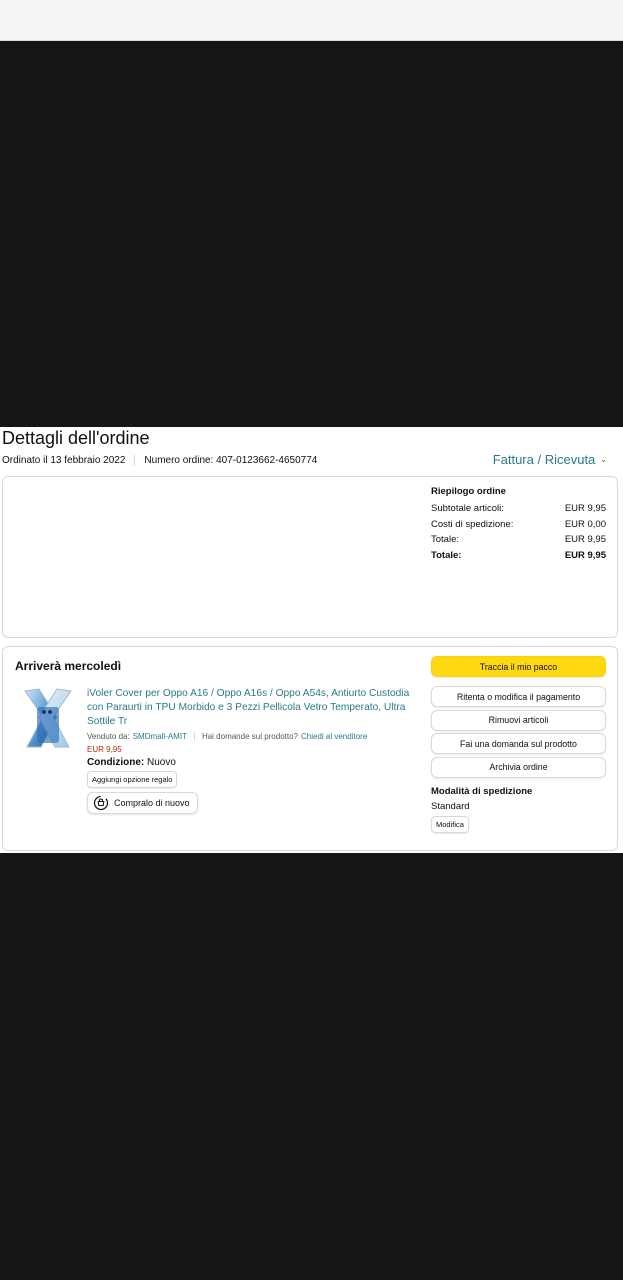  What do you see at coordinates (518, 696) in the screenshot?
I see `retry-payment-button: Ritenta o modifica il pagamento` at bounding box center [518, 696].